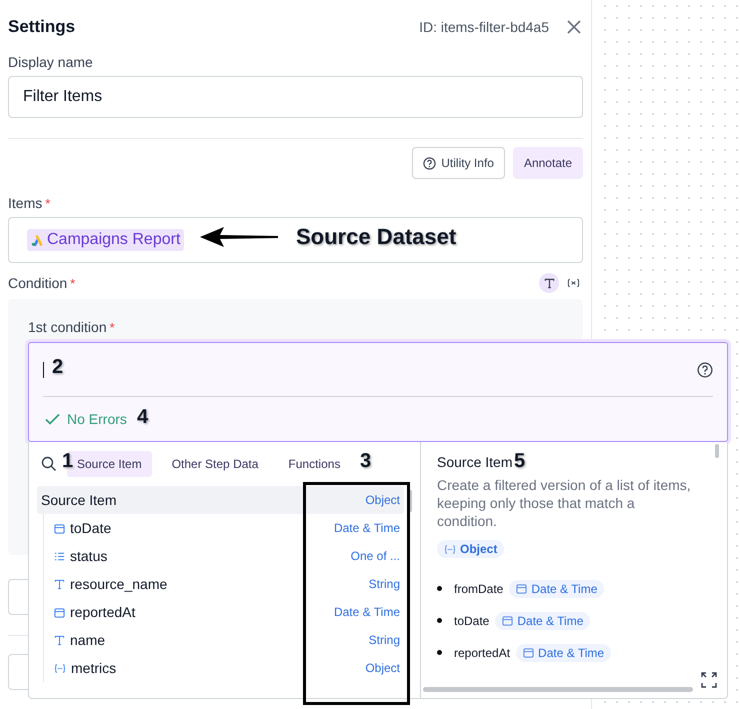 This screenshot has height=709, width=740. Describe the element at coordinates (25, 203) in the screenshot. I see `field-label: Items` at that location.